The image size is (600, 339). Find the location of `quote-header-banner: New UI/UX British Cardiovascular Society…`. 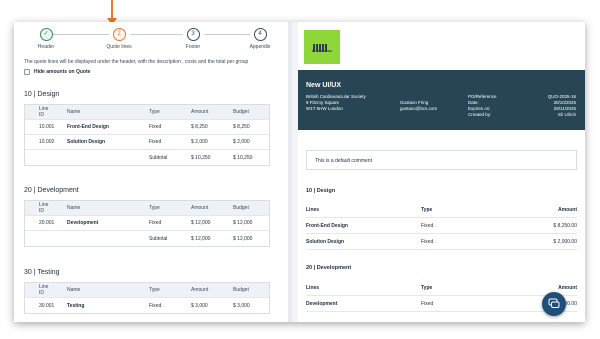

quote-header-banner: New UI/UX British Cardiovascular Society… is located at coordinates (441, 100).